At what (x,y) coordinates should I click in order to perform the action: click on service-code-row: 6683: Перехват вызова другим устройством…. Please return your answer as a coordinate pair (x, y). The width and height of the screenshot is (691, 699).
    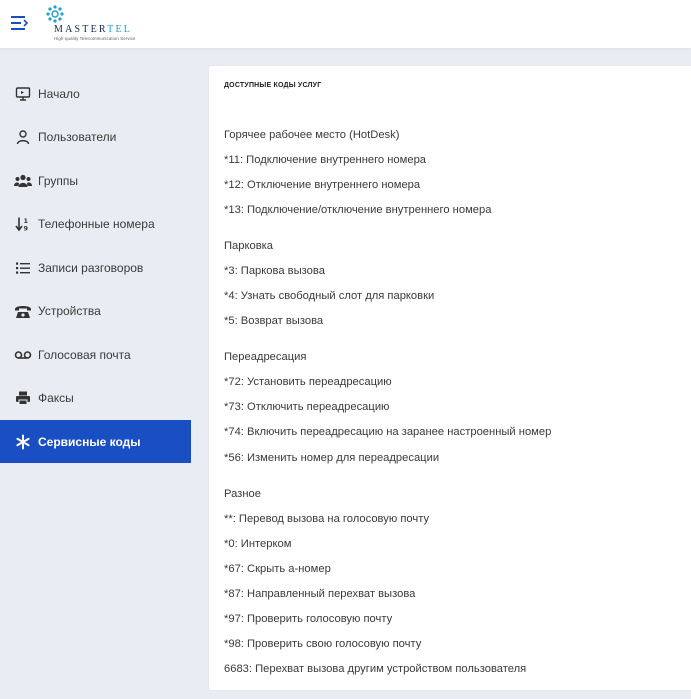
    Looking at the image, I should click on (375, 669).